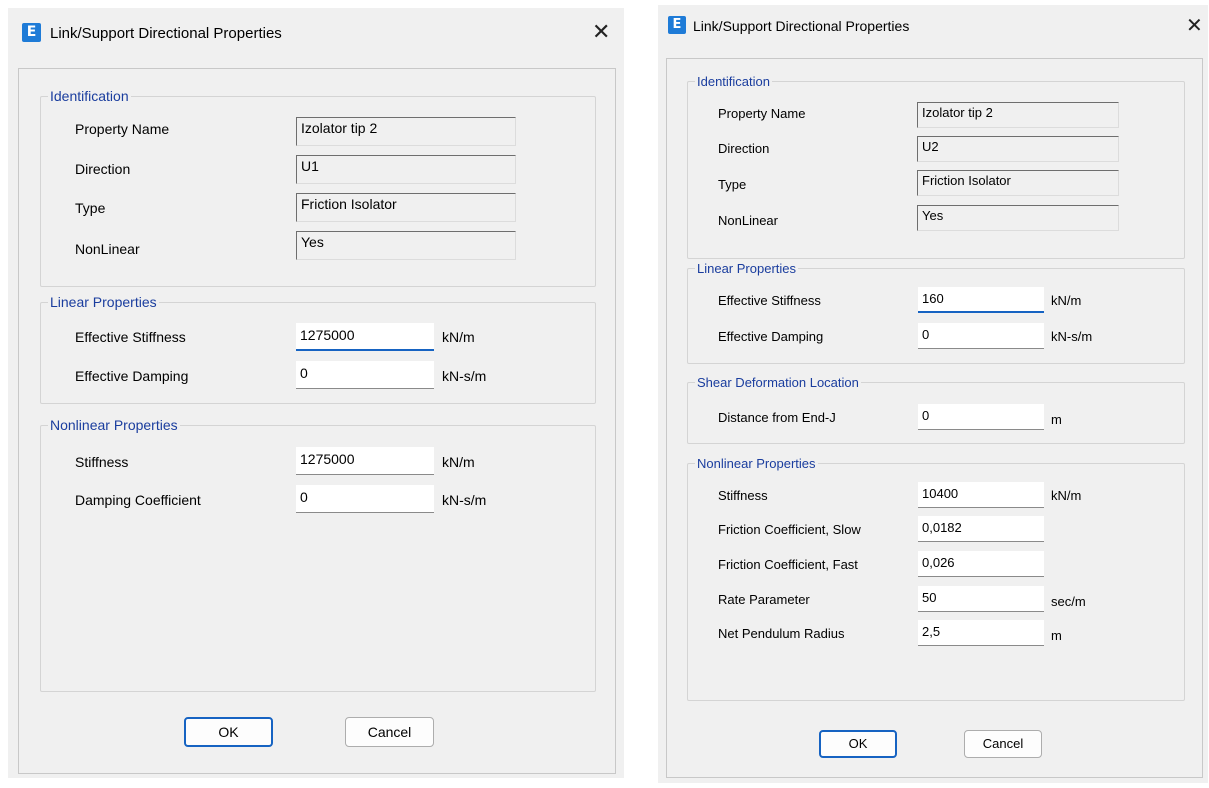 This screenshot has width=1209, height=788. What do you see at coordinates (1018, 149) in the screenshot?
I see `direction-field: U2` at bounding box center [1018, 149].